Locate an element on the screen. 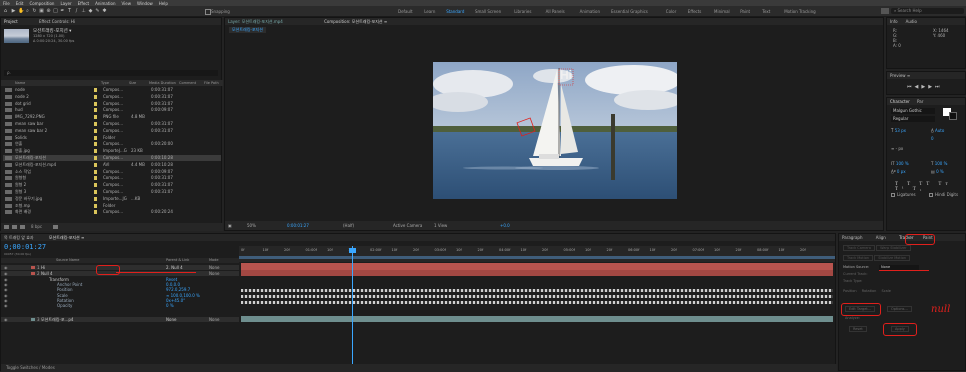 Image resolution: width=966 pixels, height=372 pixels. tab-paragraph-short: Par is located at coordinates (920, 101).